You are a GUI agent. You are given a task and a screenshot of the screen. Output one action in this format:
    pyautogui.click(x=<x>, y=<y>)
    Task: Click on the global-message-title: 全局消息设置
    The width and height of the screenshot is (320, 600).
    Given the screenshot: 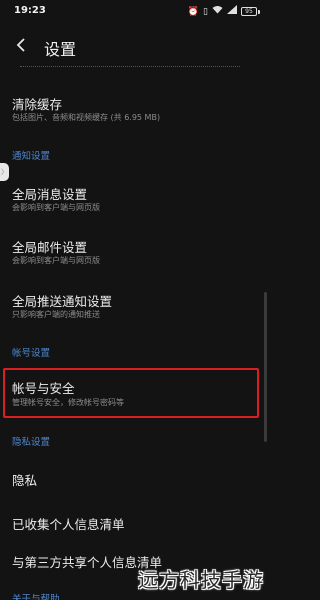 What is the action you would take?
    pyautogui.click(x=50, y=194)
    